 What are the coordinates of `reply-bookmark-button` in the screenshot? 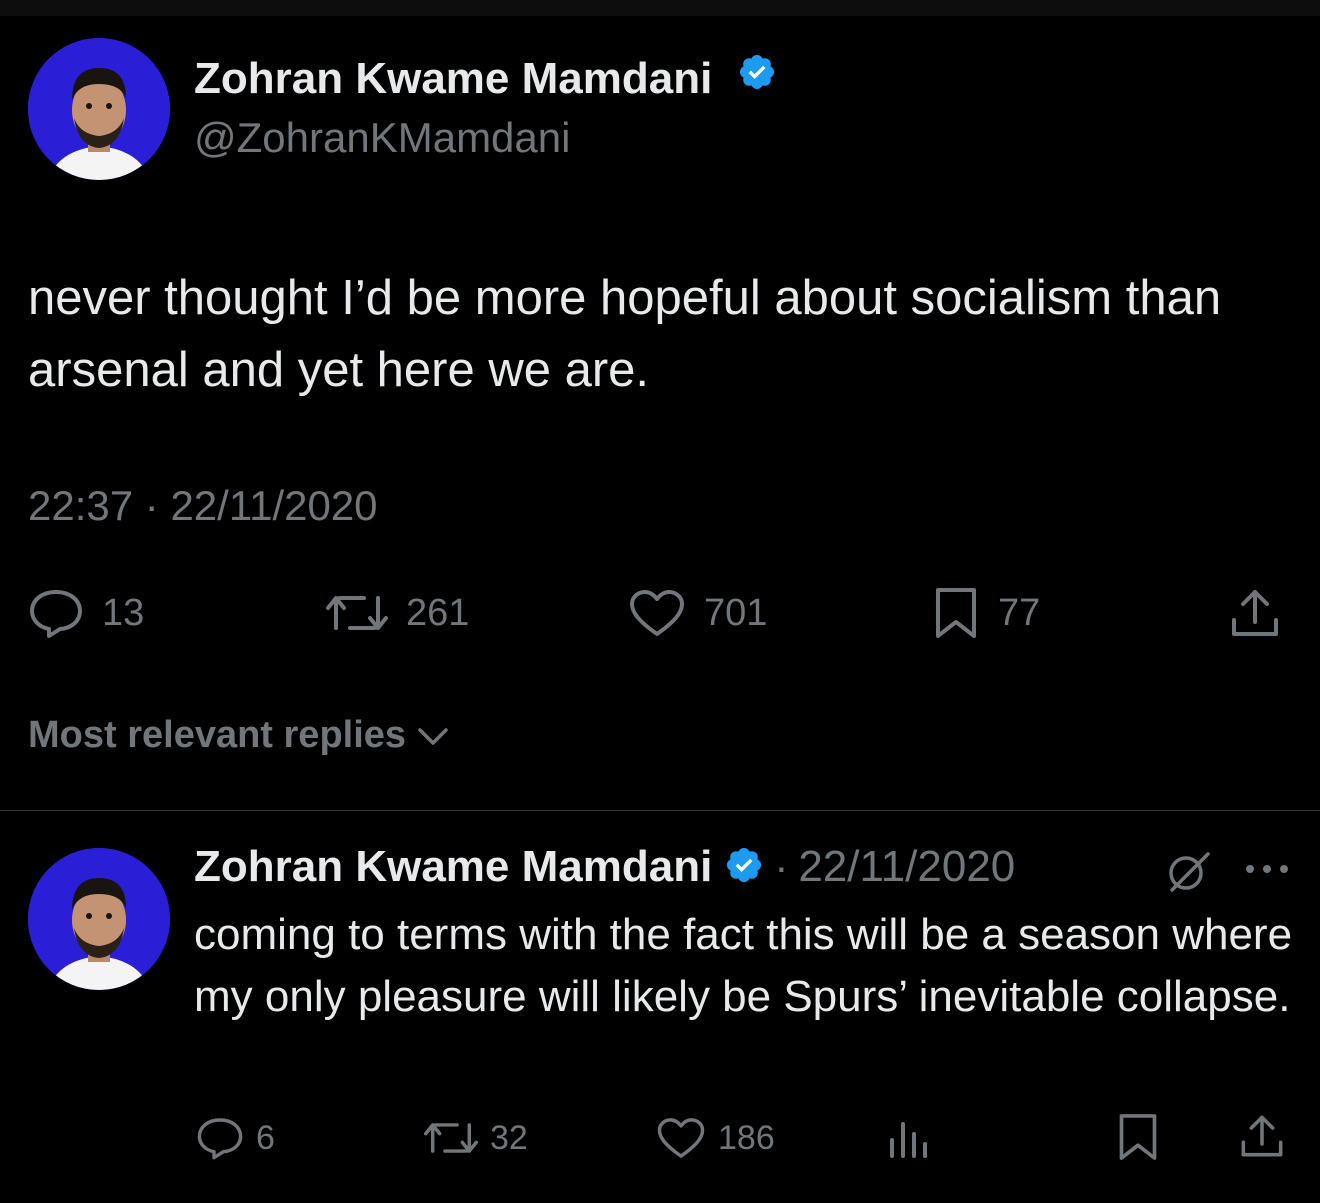 It's located at (1138, 1137).